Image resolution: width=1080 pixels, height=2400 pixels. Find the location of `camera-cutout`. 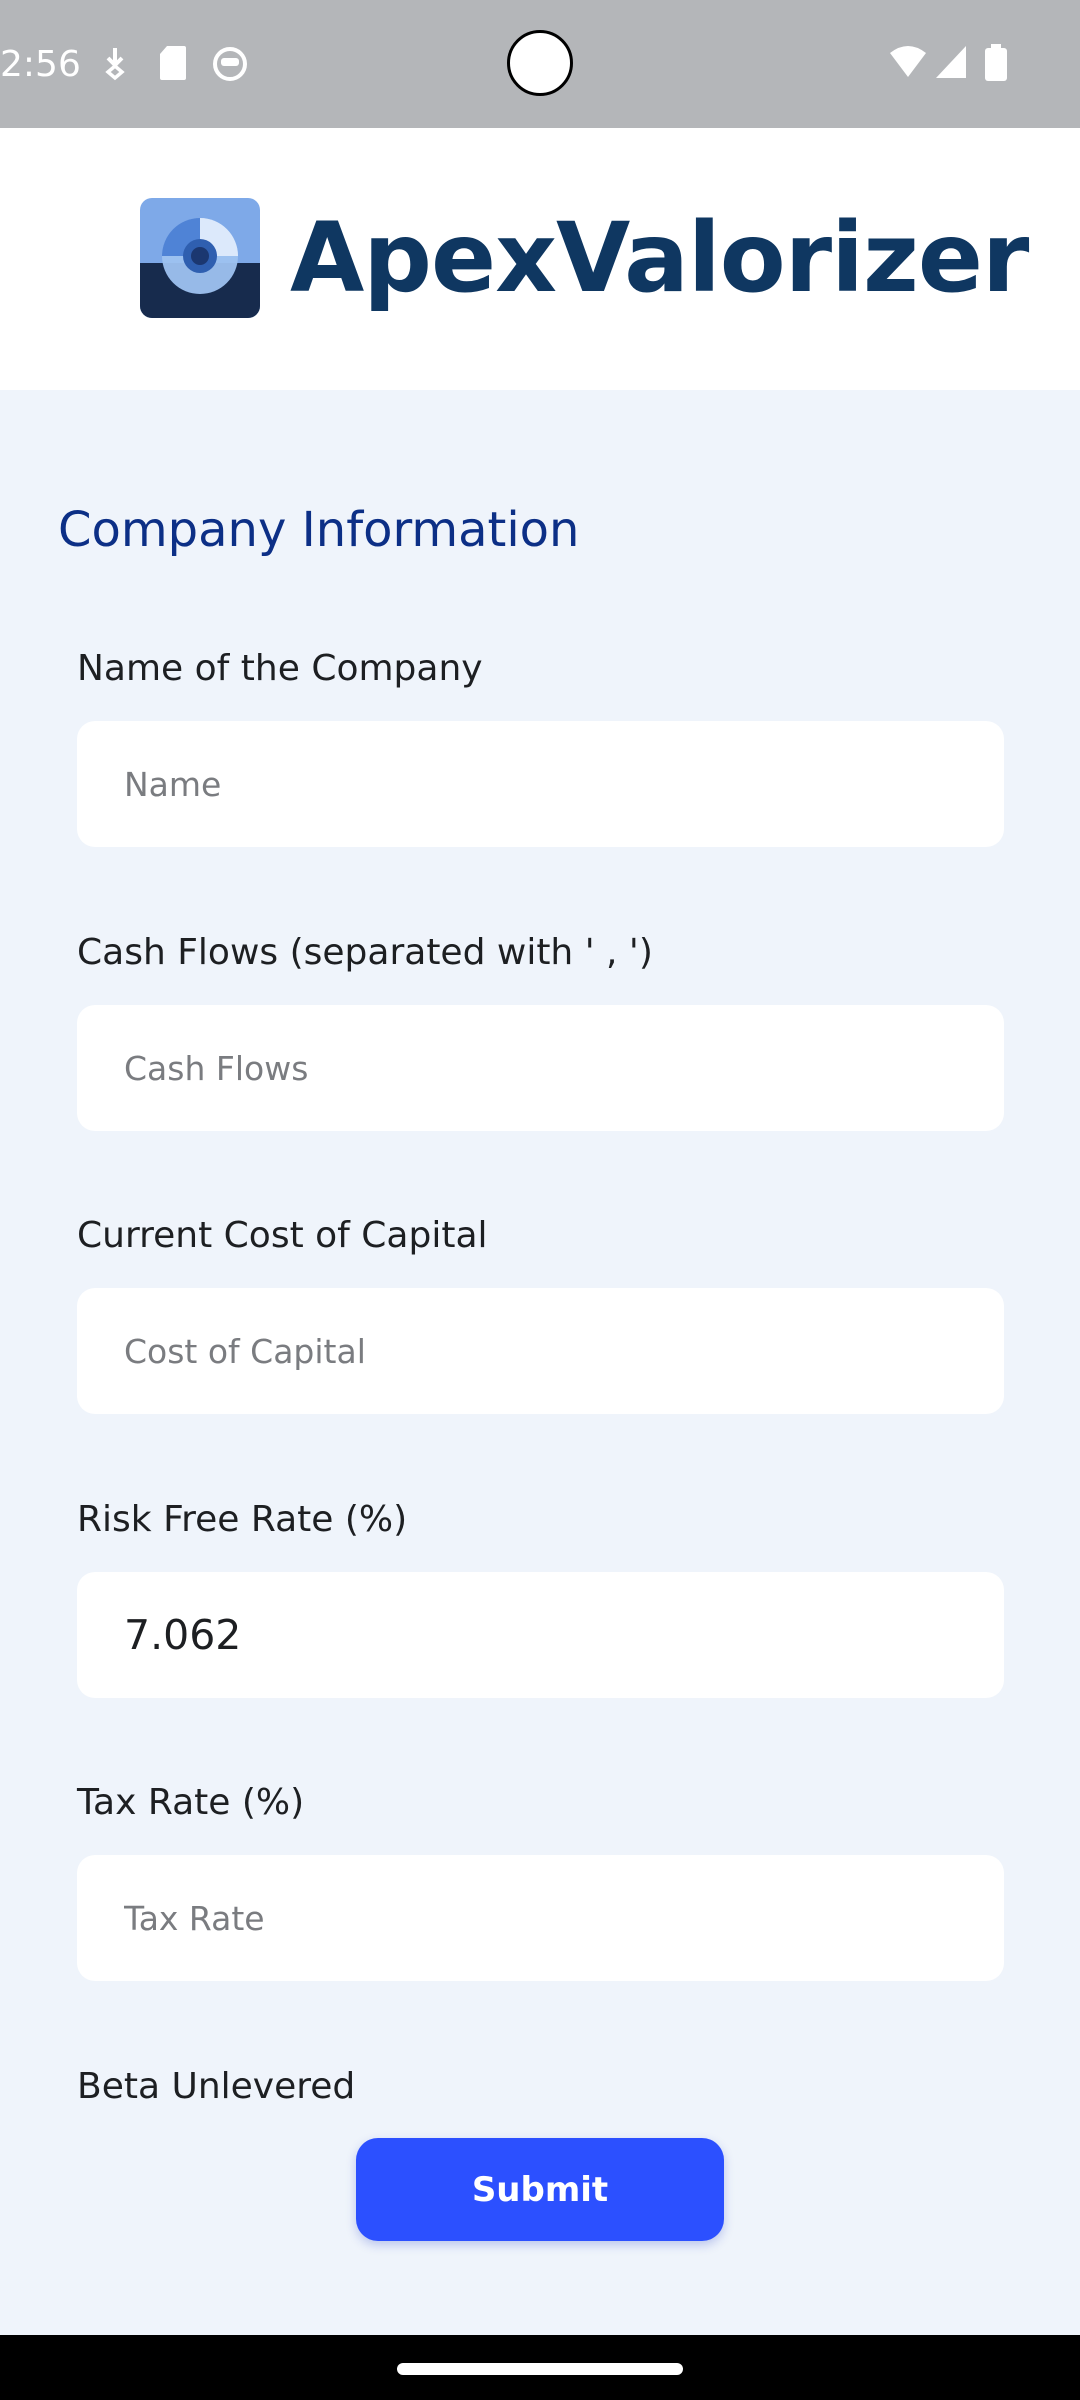

camera-cutout is located at coordinates (540, 63).